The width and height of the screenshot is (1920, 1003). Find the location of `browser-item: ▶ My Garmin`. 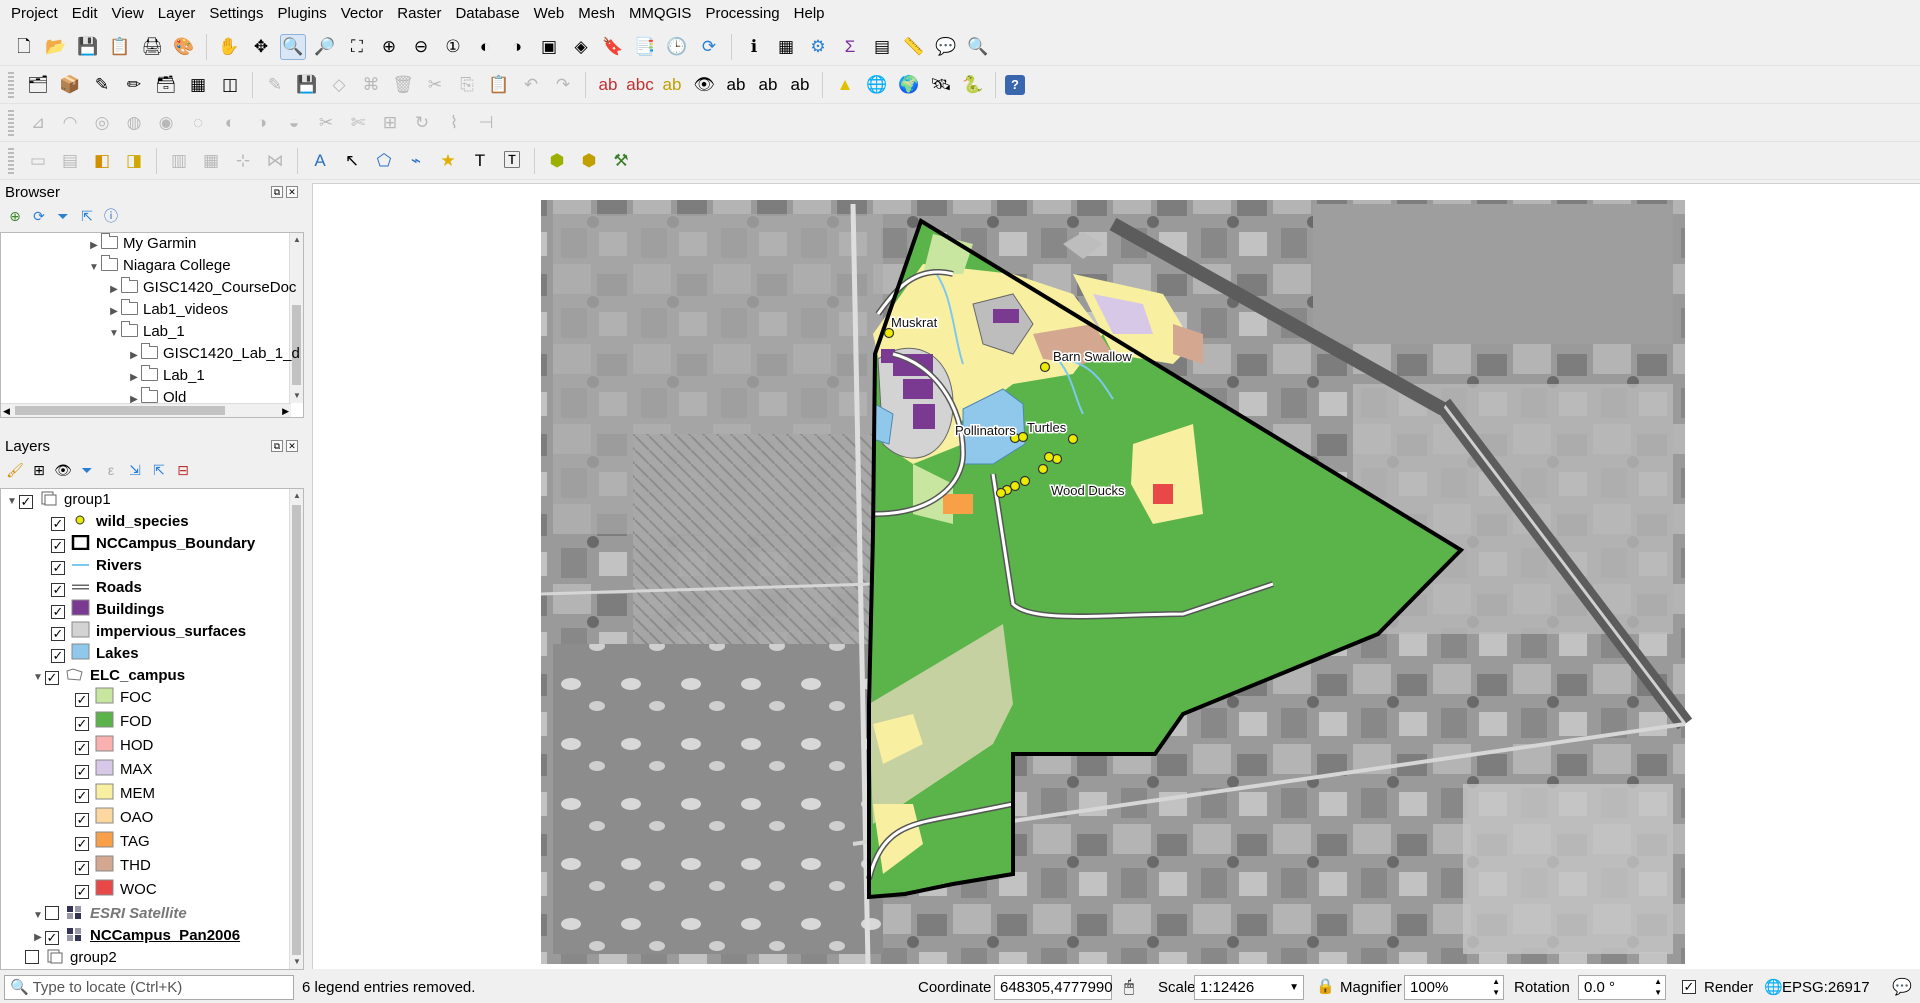

browser-item: ▶ My Garmin is located at coordinates (141, 244).